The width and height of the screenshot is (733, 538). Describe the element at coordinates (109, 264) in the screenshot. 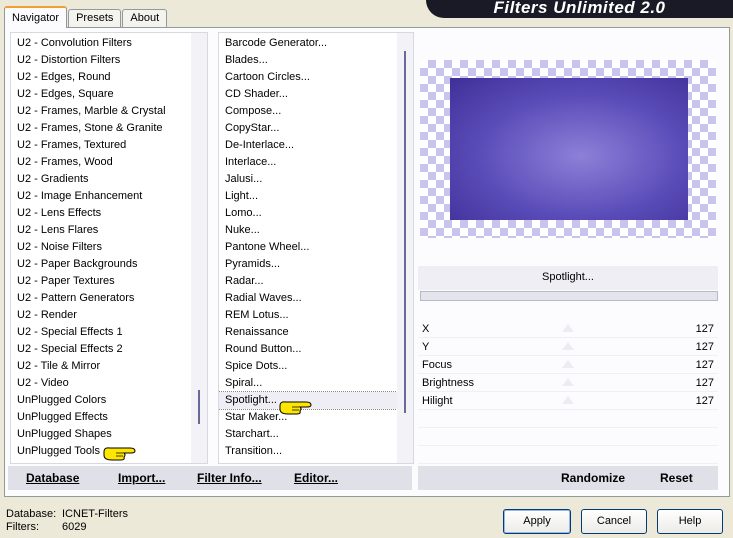

I see `category-item: U2 - Paper Backgrounds` at that location.